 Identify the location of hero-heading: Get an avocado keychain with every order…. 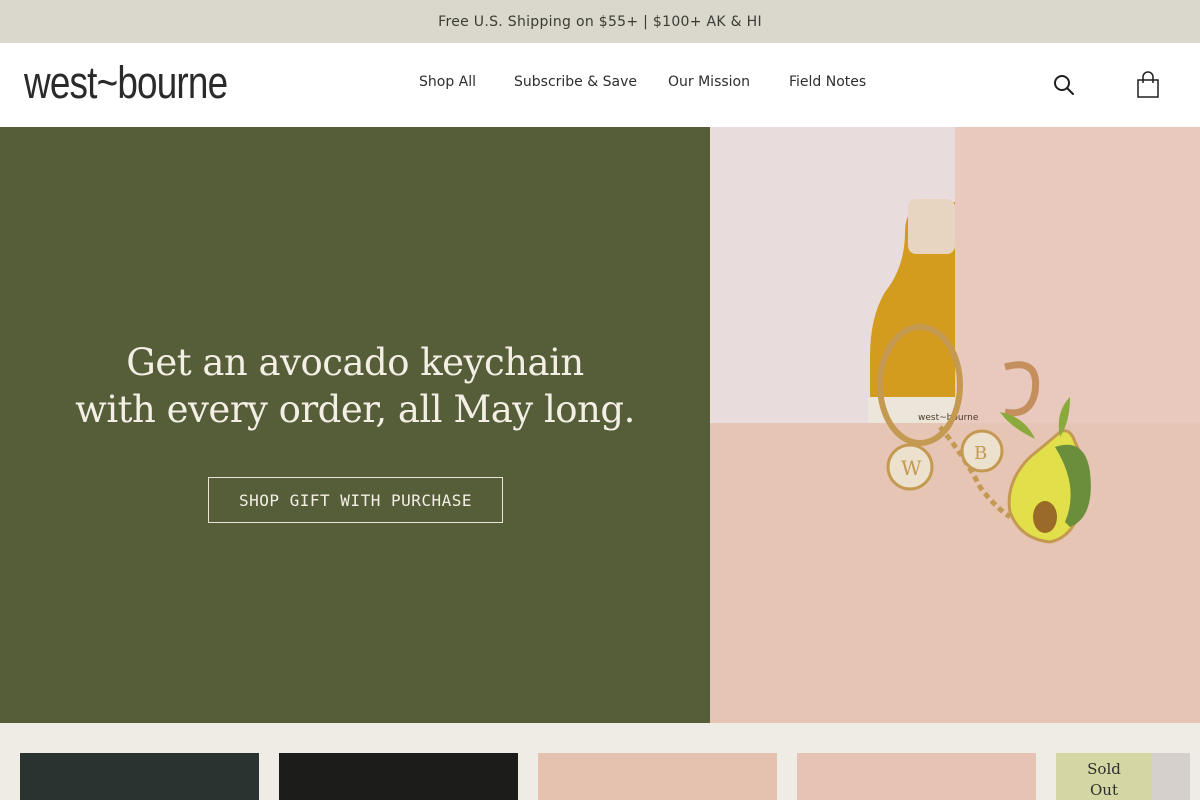
(355, 386).